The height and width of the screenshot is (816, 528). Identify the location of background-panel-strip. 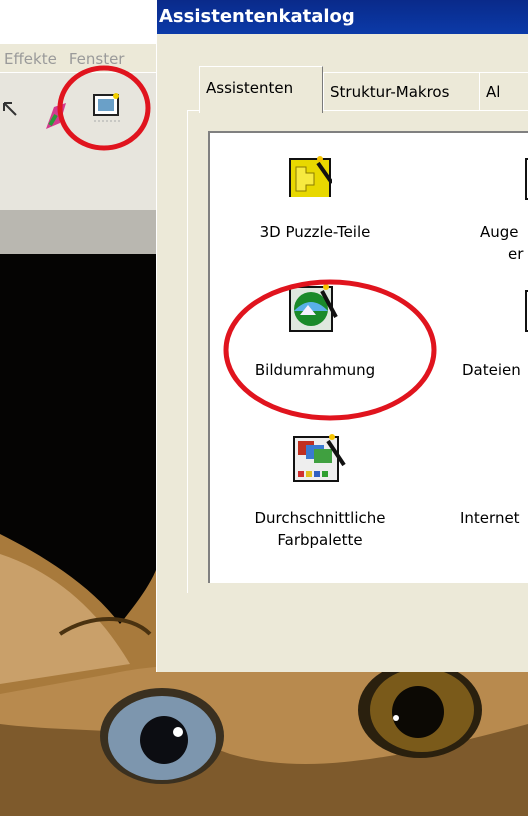
(78, 232).